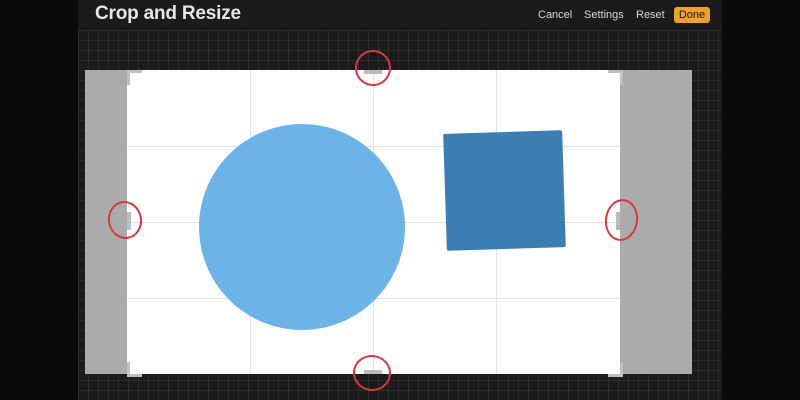 The width and height of the screenshot is (800, 400). What do you see at coordinates (302, 227) in the screenshot?
I see `circle-shape` at bounding box center [302, 227].